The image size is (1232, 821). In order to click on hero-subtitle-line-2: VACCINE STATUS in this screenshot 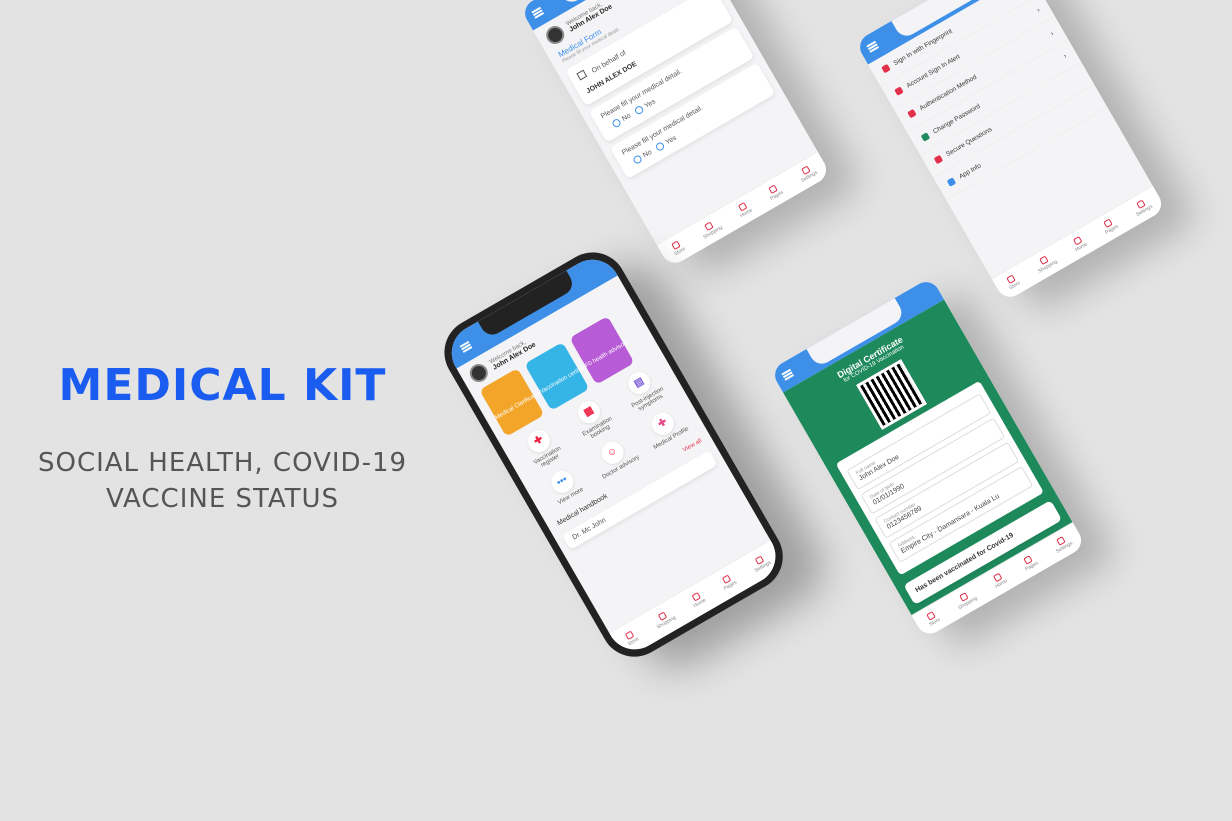, I will do `click(222, 499)`.